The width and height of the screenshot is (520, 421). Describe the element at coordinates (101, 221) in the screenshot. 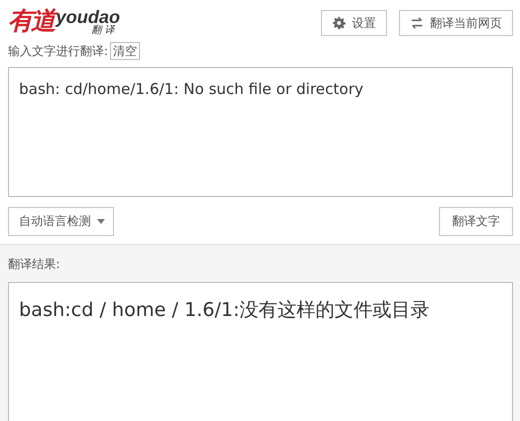

I see `caret-icon` at that location.